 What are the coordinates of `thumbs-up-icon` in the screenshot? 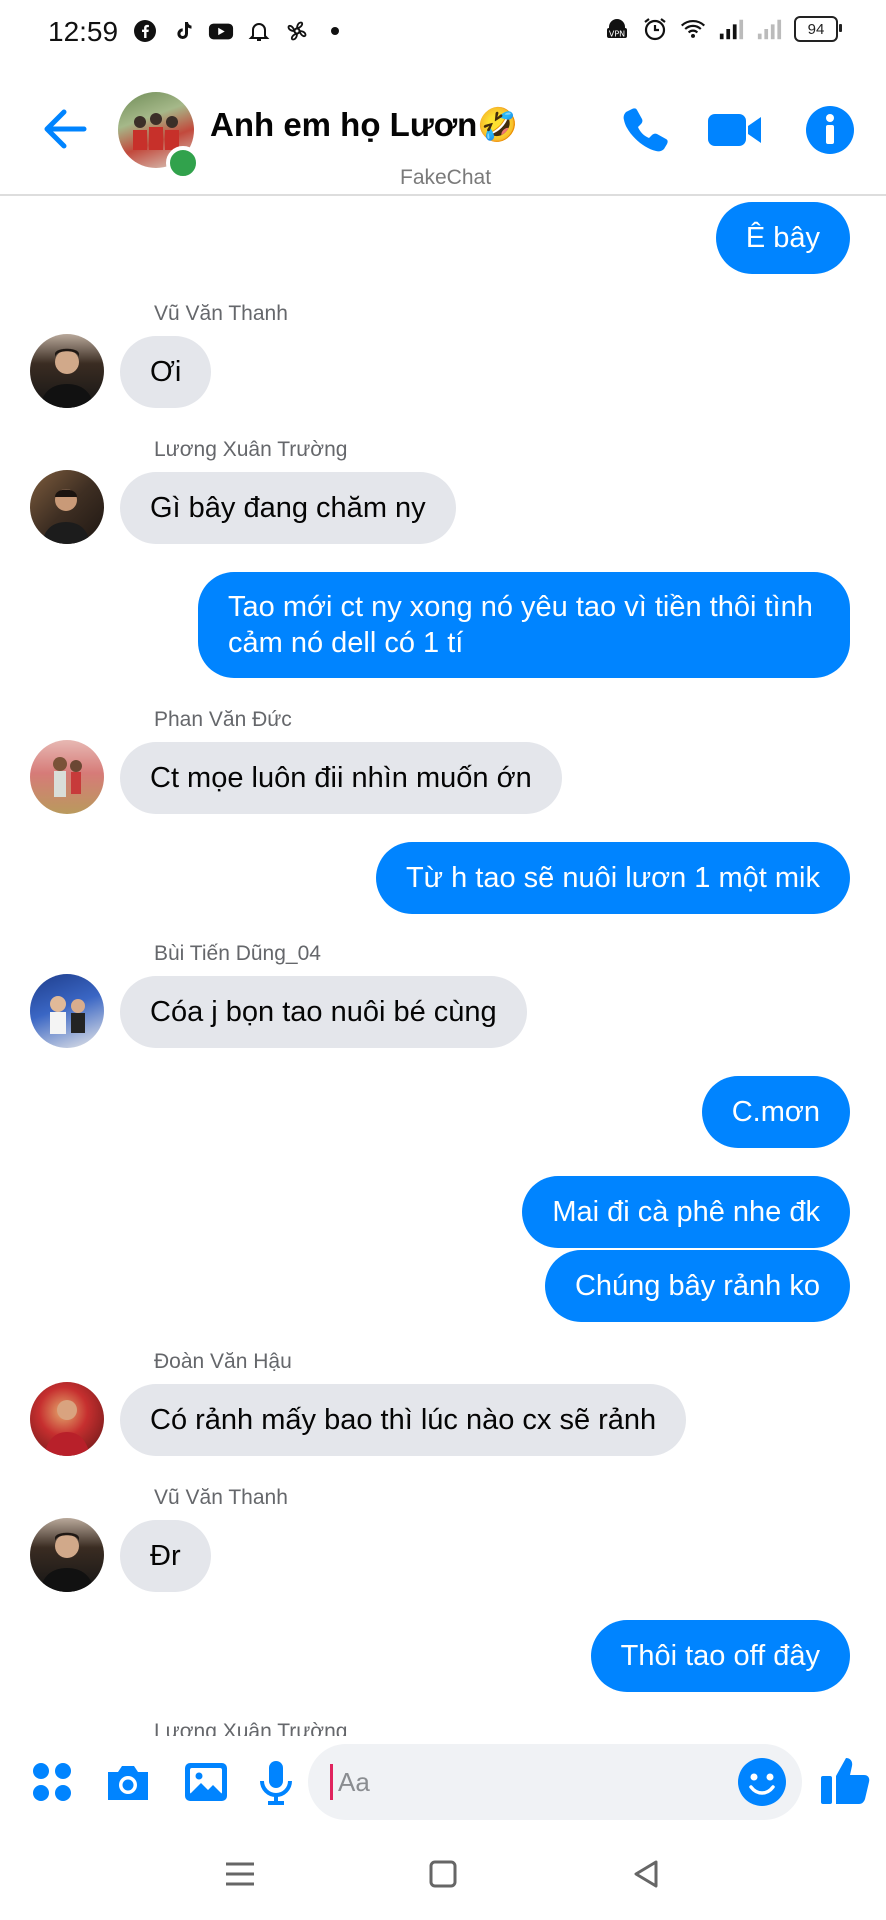 It's located at (845, 1781).